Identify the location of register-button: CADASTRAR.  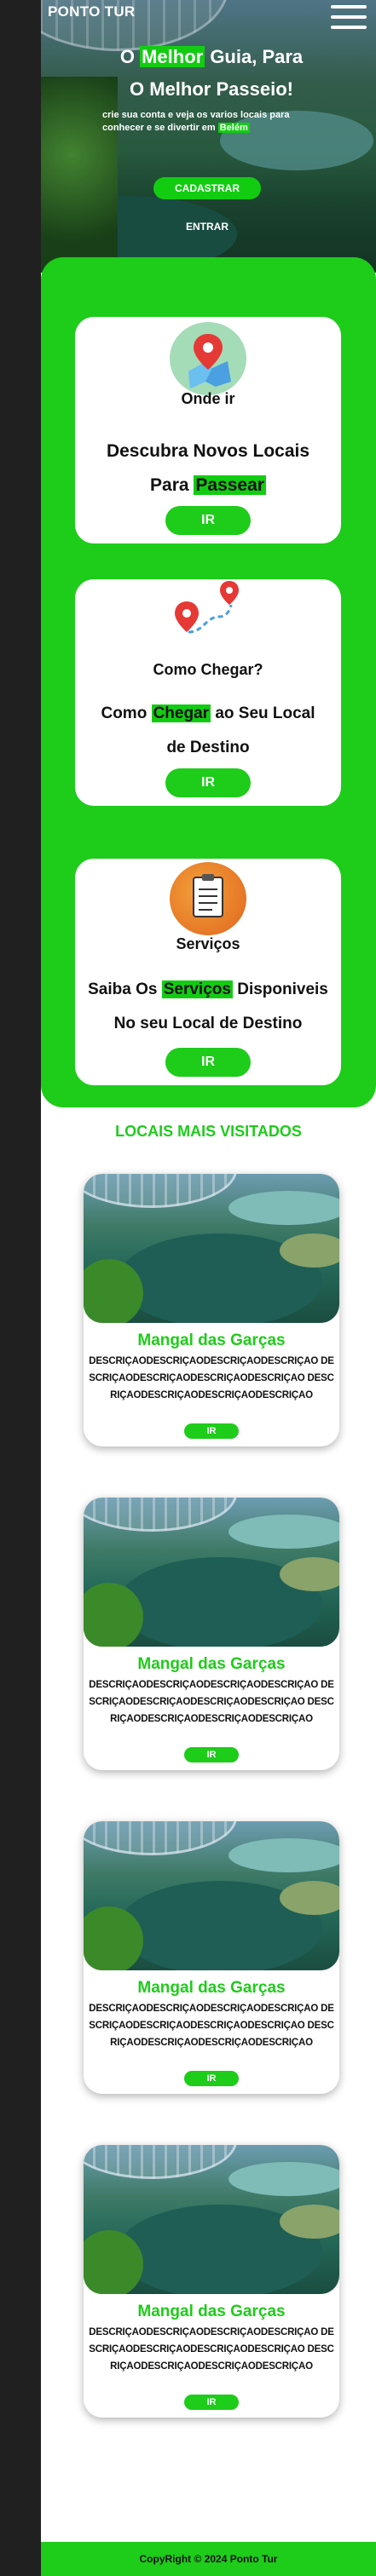
(207, 188).